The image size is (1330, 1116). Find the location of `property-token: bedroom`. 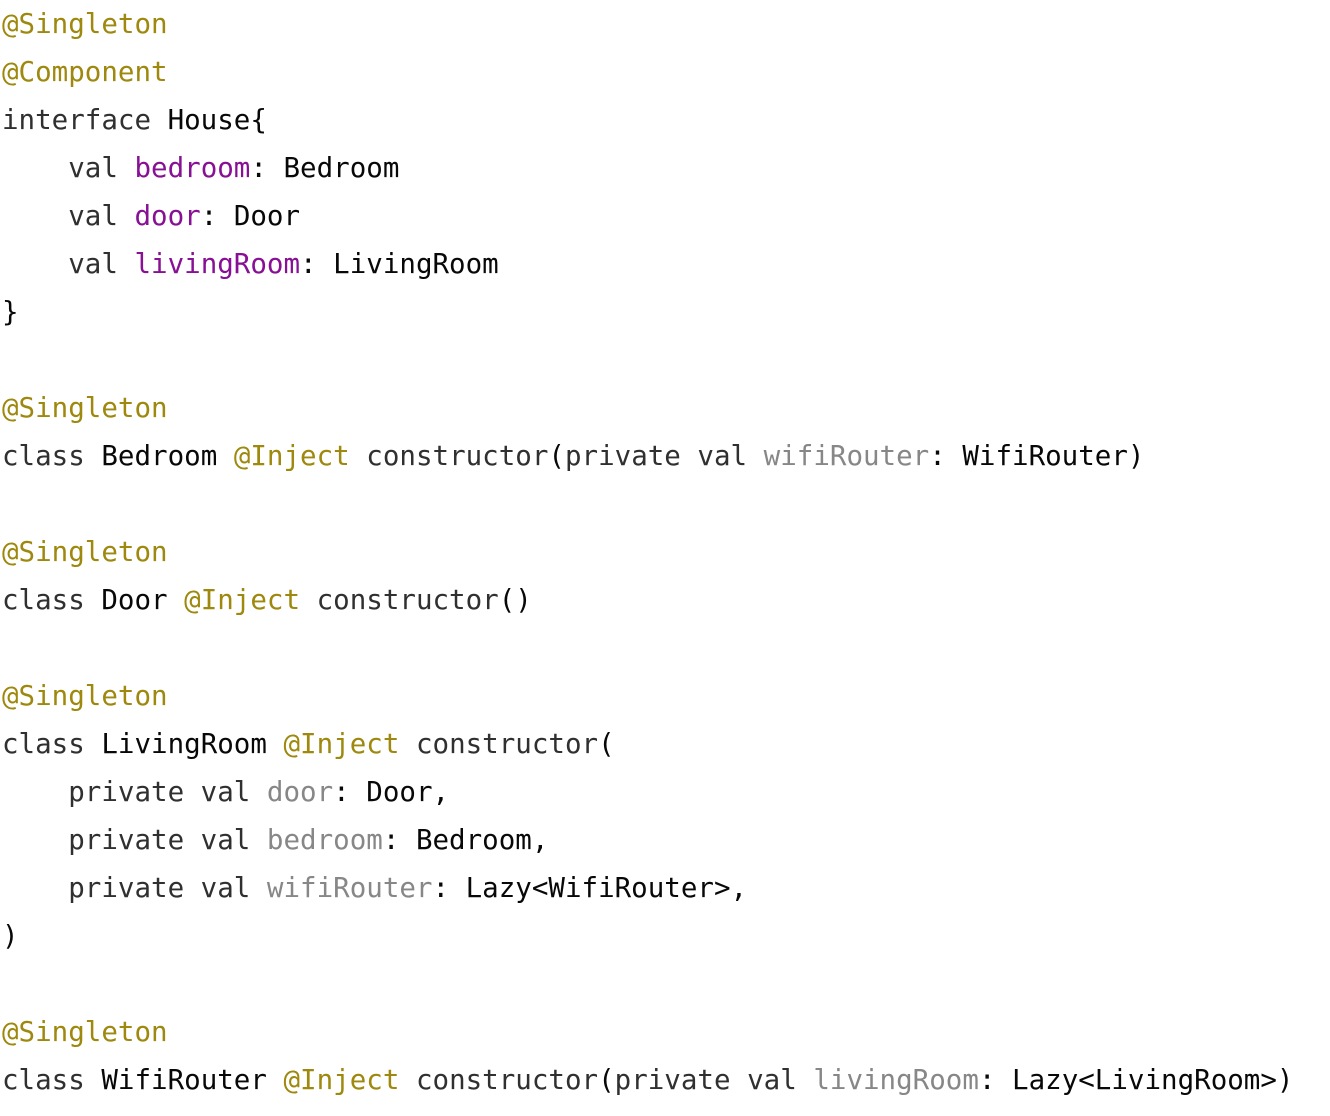

property-token: bedroom is located at coordinates (192, 168).